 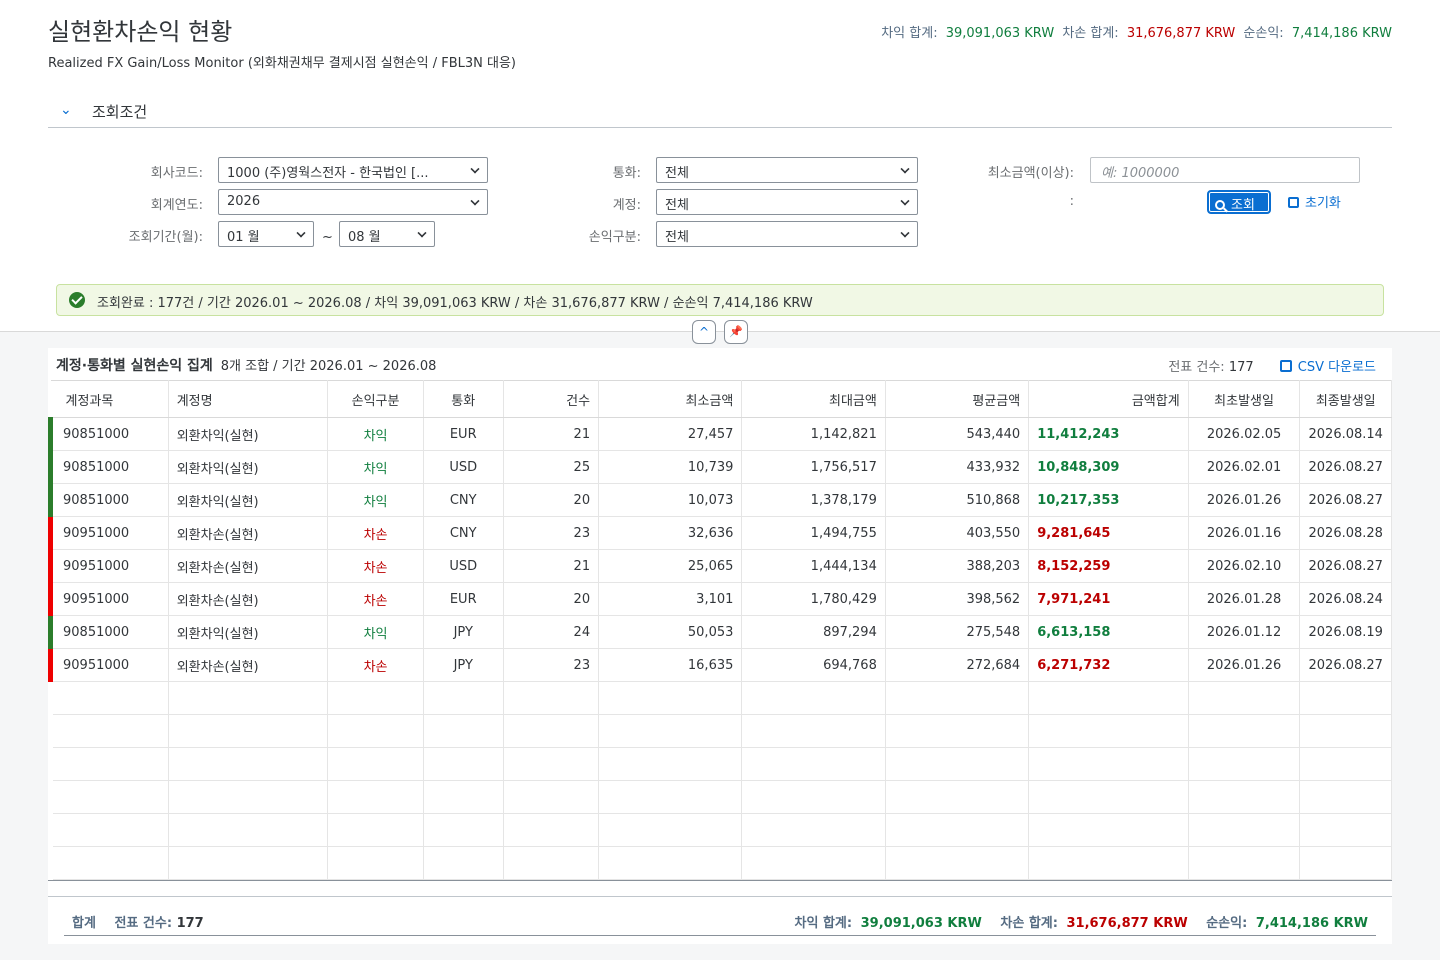 What do you see at coordinates (720, 112) in the screenshot?
I see `filter-bar-toggle: ⌄ 조회조건` at bounding box center [720, 112].